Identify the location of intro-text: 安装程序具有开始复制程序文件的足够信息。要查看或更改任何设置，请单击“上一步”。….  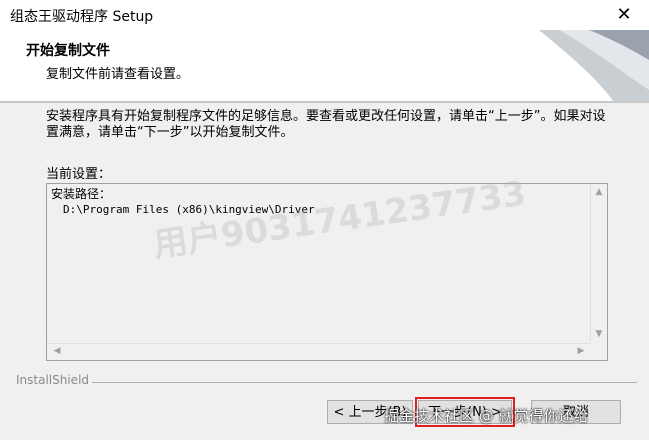
(326, 124).